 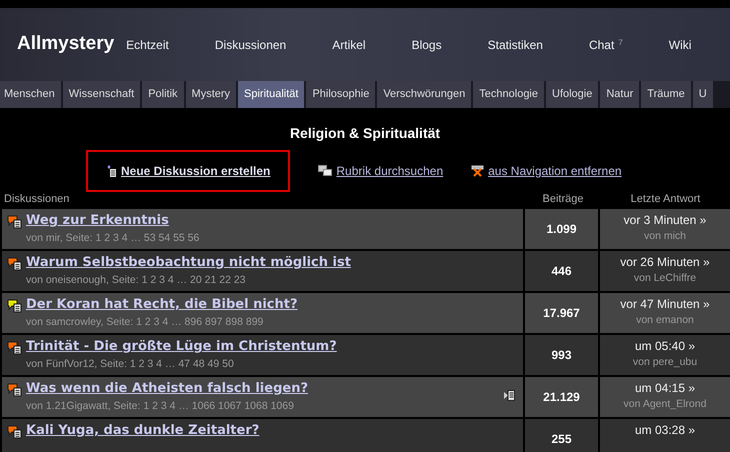 I want to click on topic-meta: von FünfVor12, Seite: 1 2 3 4 … 47 48 49 50, so click(x=130, y=364).